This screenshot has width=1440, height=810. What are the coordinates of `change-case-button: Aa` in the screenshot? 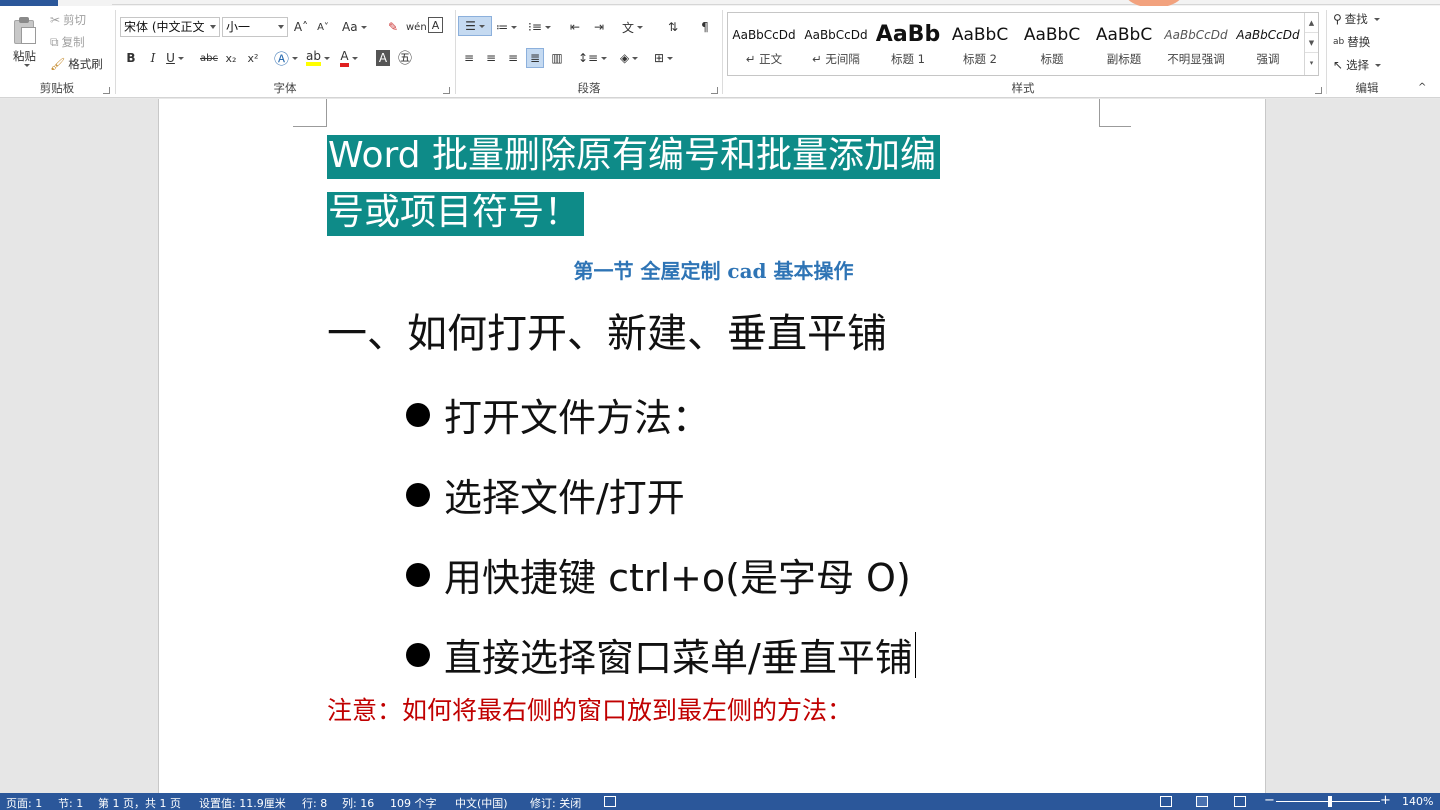 It's located at (354, 27).